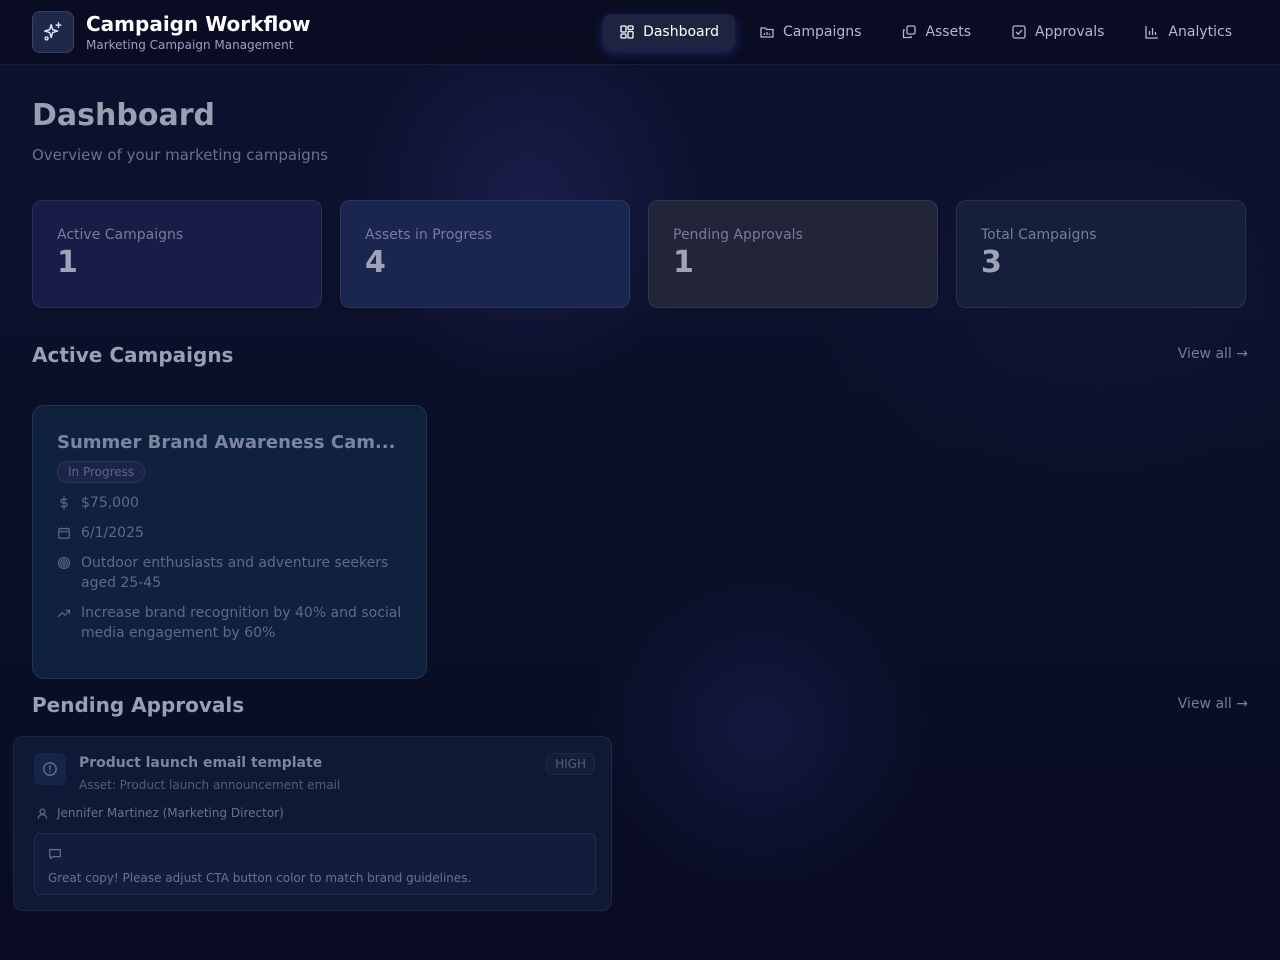  I want to click on status-badge: In Progress, so click(101, 472).